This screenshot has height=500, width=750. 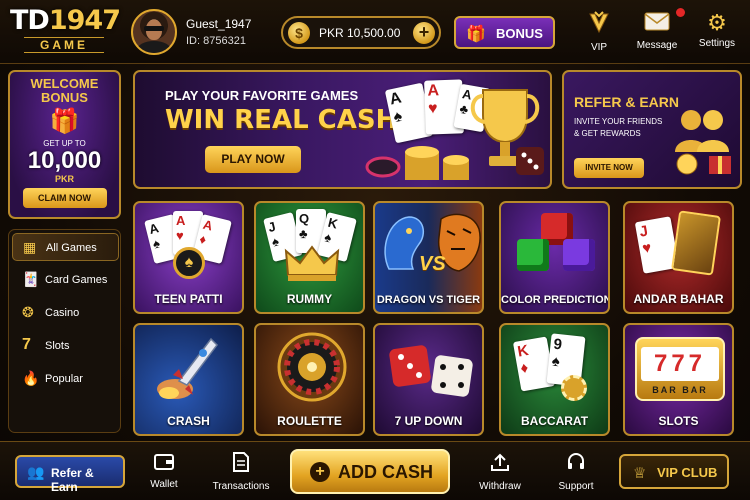 I want to click on game-tile-slots: 777 BAR BAR SLOTS, so click(x=678, y=379).